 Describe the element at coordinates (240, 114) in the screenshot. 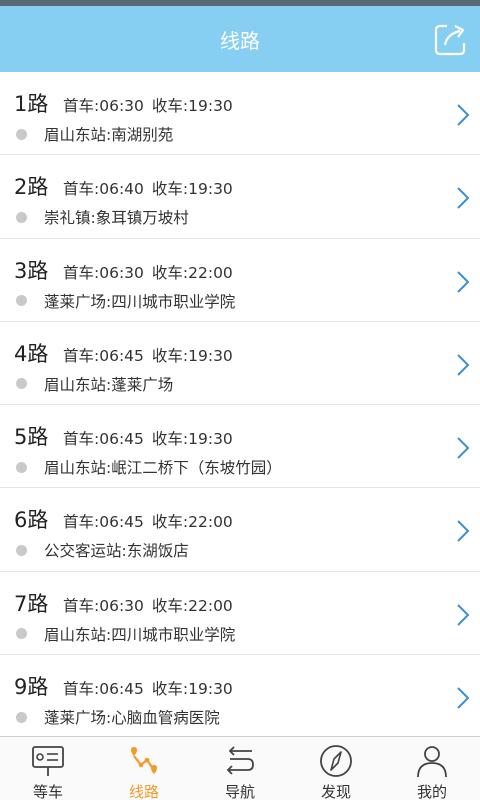

I see `route-row: 1路 首车:06:30 收车:19:30 眉山东站:南湖别苑` at that location.